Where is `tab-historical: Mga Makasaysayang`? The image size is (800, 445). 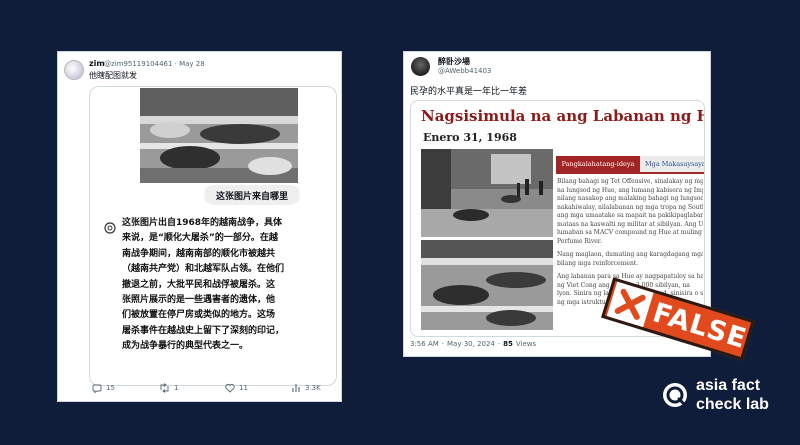
tab-historical: Mga Makasaysayang is located at coordinates (672, 164).